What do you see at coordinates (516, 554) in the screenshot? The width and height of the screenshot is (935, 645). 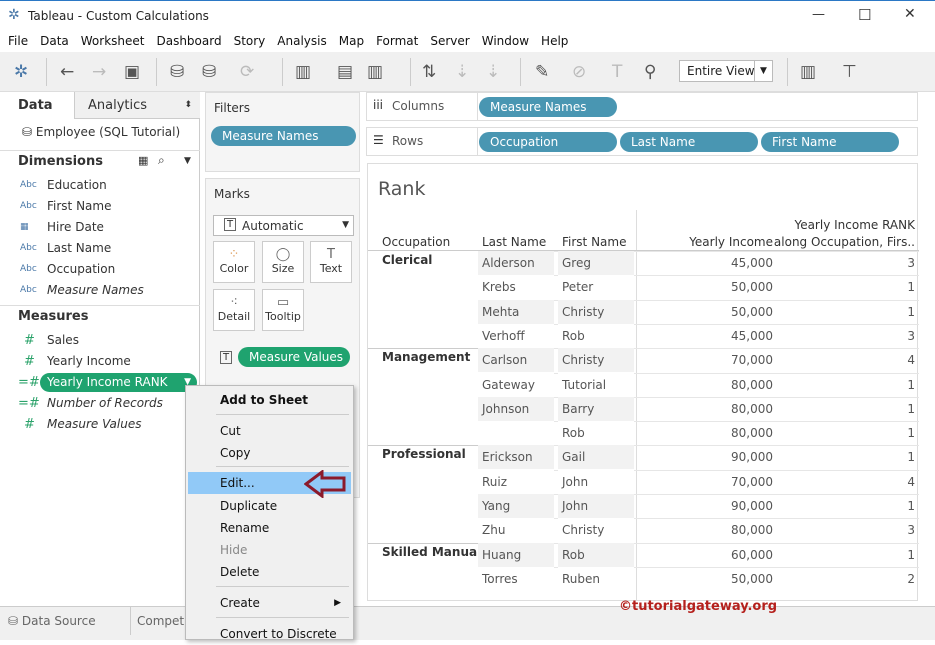 I see `last-name-cell: Huang` at bounding box center [516, 554].